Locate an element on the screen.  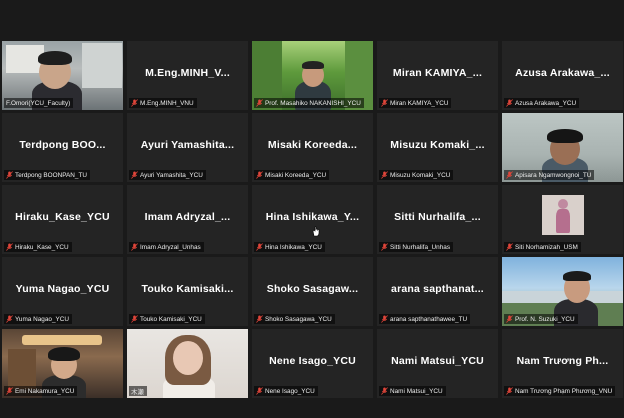
participant-tile: 木瀬 is located at coordinates (187, 363).